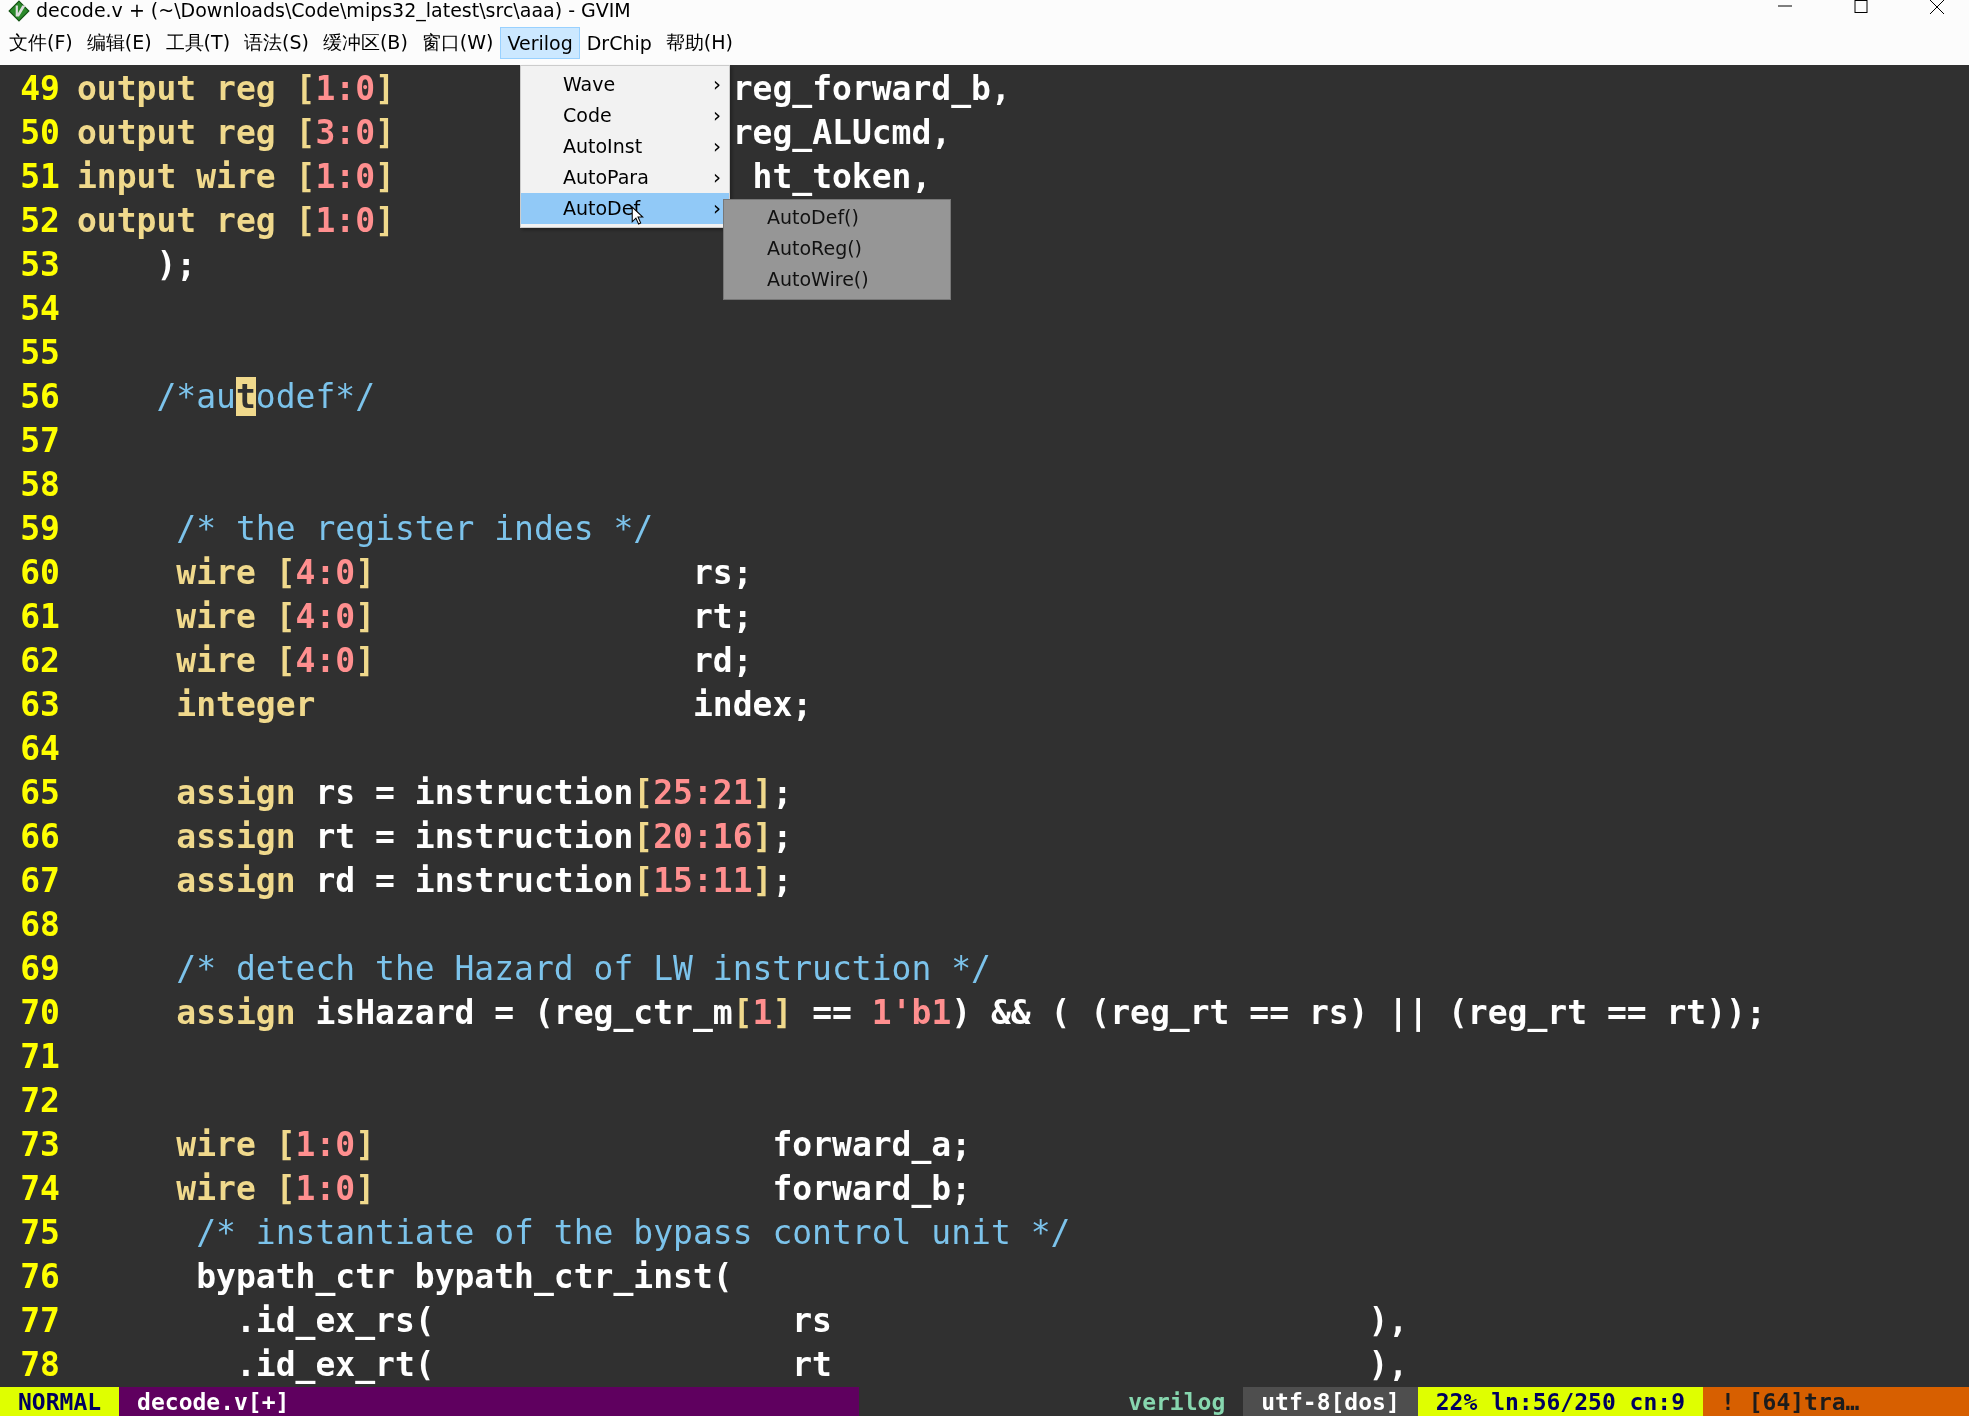 This screenshot has height=1416, width=1969. I want to click on menu-item: 语法(S), so click(276, 43).